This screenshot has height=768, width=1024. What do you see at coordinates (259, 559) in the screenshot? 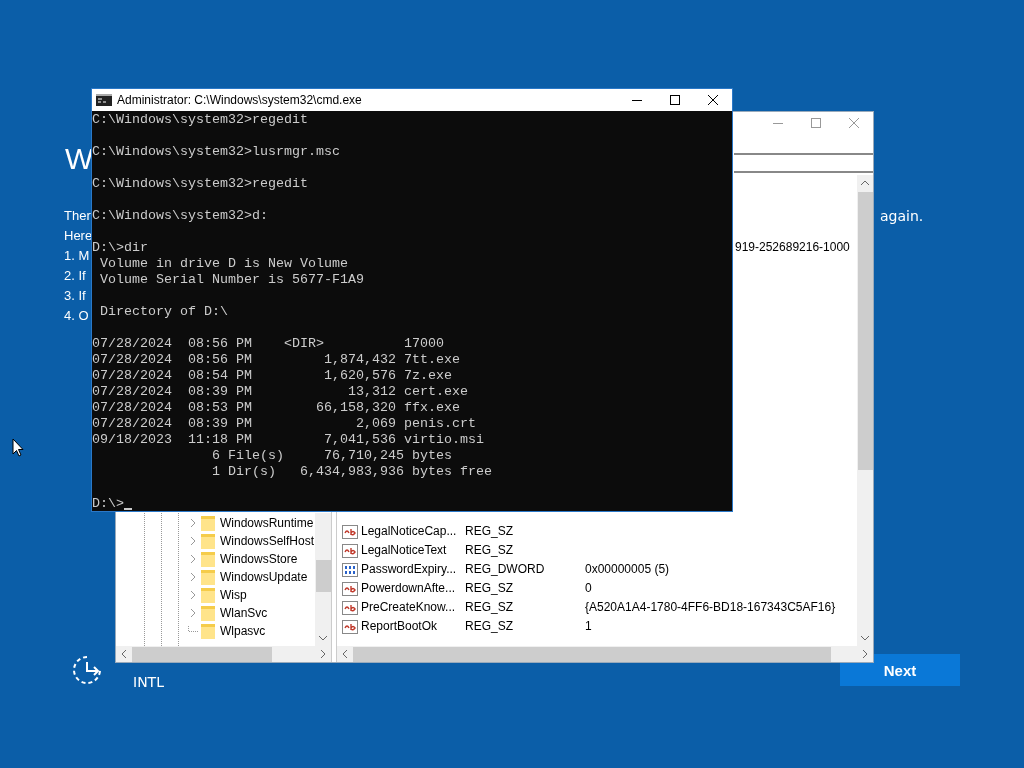
I see `tree-item: WindowsStore` at bounding box center [259, 559].